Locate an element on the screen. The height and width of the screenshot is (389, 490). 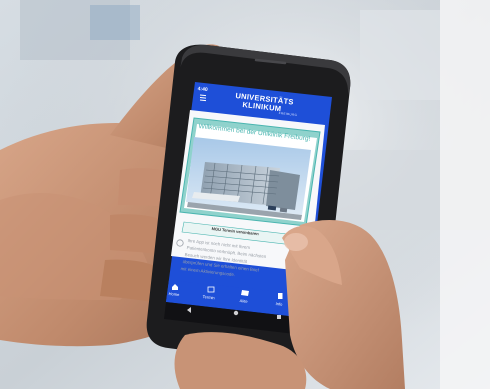
status-time: 4:40 is located at coordinates (202, 90).